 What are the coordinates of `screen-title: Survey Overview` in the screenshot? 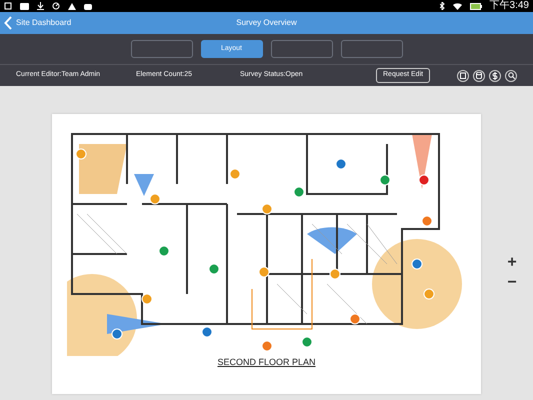 It's located at (266, 22).